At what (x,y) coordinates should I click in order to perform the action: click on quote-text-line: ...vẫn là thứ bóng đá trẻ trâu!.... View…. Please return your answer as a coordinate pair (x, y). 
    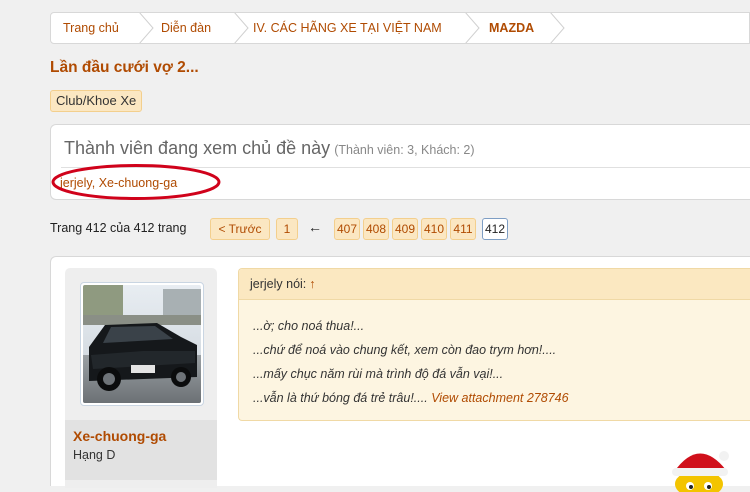
    Looking at the image, I should click on (411, 398).